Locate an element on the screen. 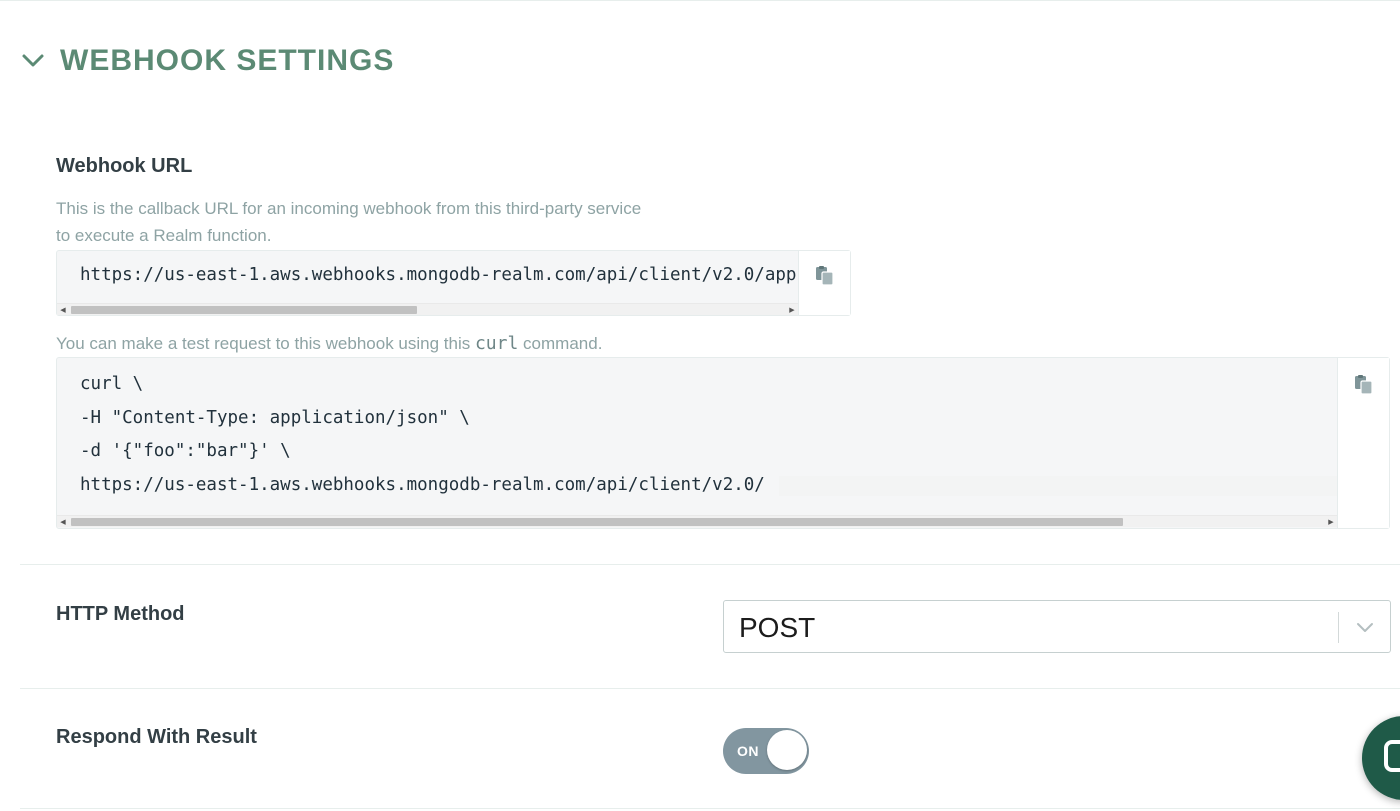  curl-line: -H "Content-Type: application/json" \ is located at coordinates (275, 417).